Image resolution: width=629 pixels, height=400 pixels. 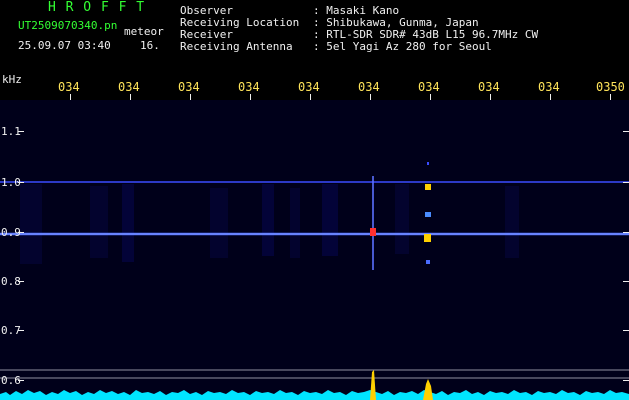 I want to click on mode-label: meteor, so click(x=144, y=31).